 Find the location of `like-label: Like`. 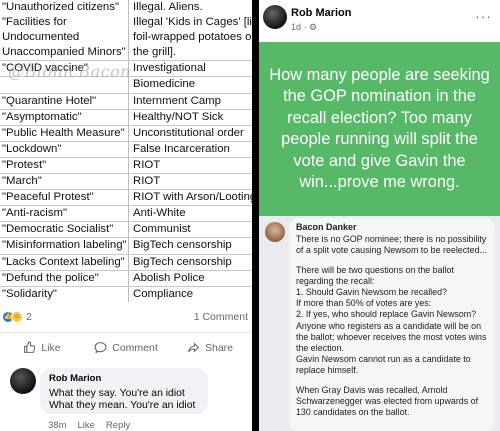

like-label: Like is located at coordinates (51, 347).